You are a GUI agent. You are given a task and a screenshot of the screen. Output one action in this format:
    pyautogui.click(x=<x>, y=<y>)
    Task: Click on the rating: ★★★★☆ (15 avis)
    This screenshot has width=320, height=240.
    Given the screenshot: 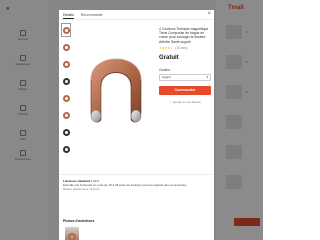 What is the action you would take?
    pyautogui.click(x=185, y=48)
    